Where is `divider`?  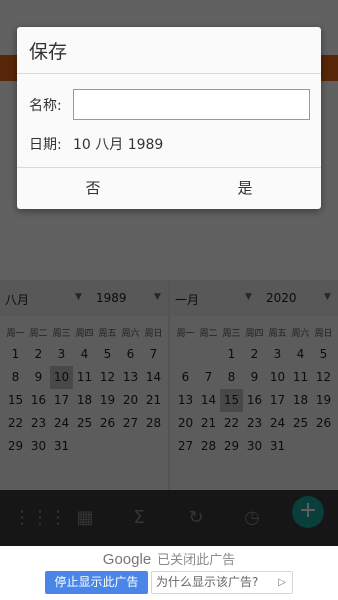 divider is located at coordinates (169, 73).